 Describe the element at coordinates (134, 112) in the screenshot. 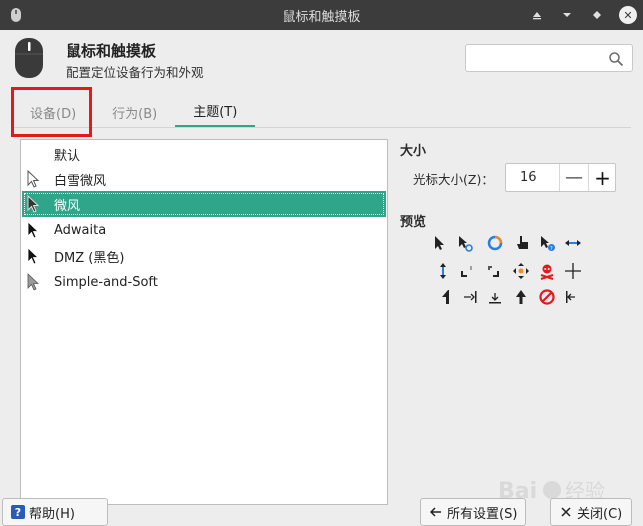

I see `tab-behavior: 行为(B)` at that location.